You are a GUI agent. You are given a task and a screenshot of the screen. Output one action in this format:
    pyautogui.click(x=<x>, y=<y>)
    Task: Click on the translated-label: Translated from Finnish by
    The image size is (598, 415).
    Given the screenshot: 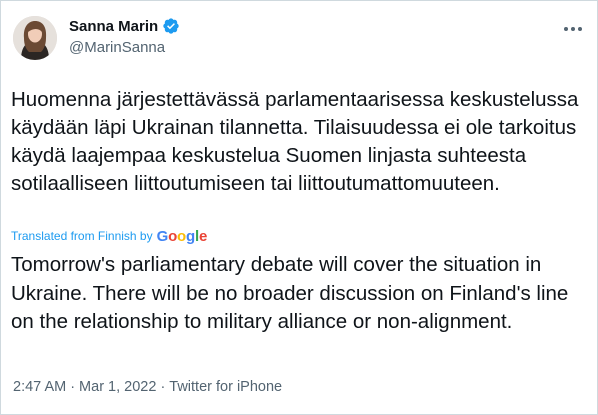 What is the action you would take?
    pyautogui.click(x=82, y=236)
    